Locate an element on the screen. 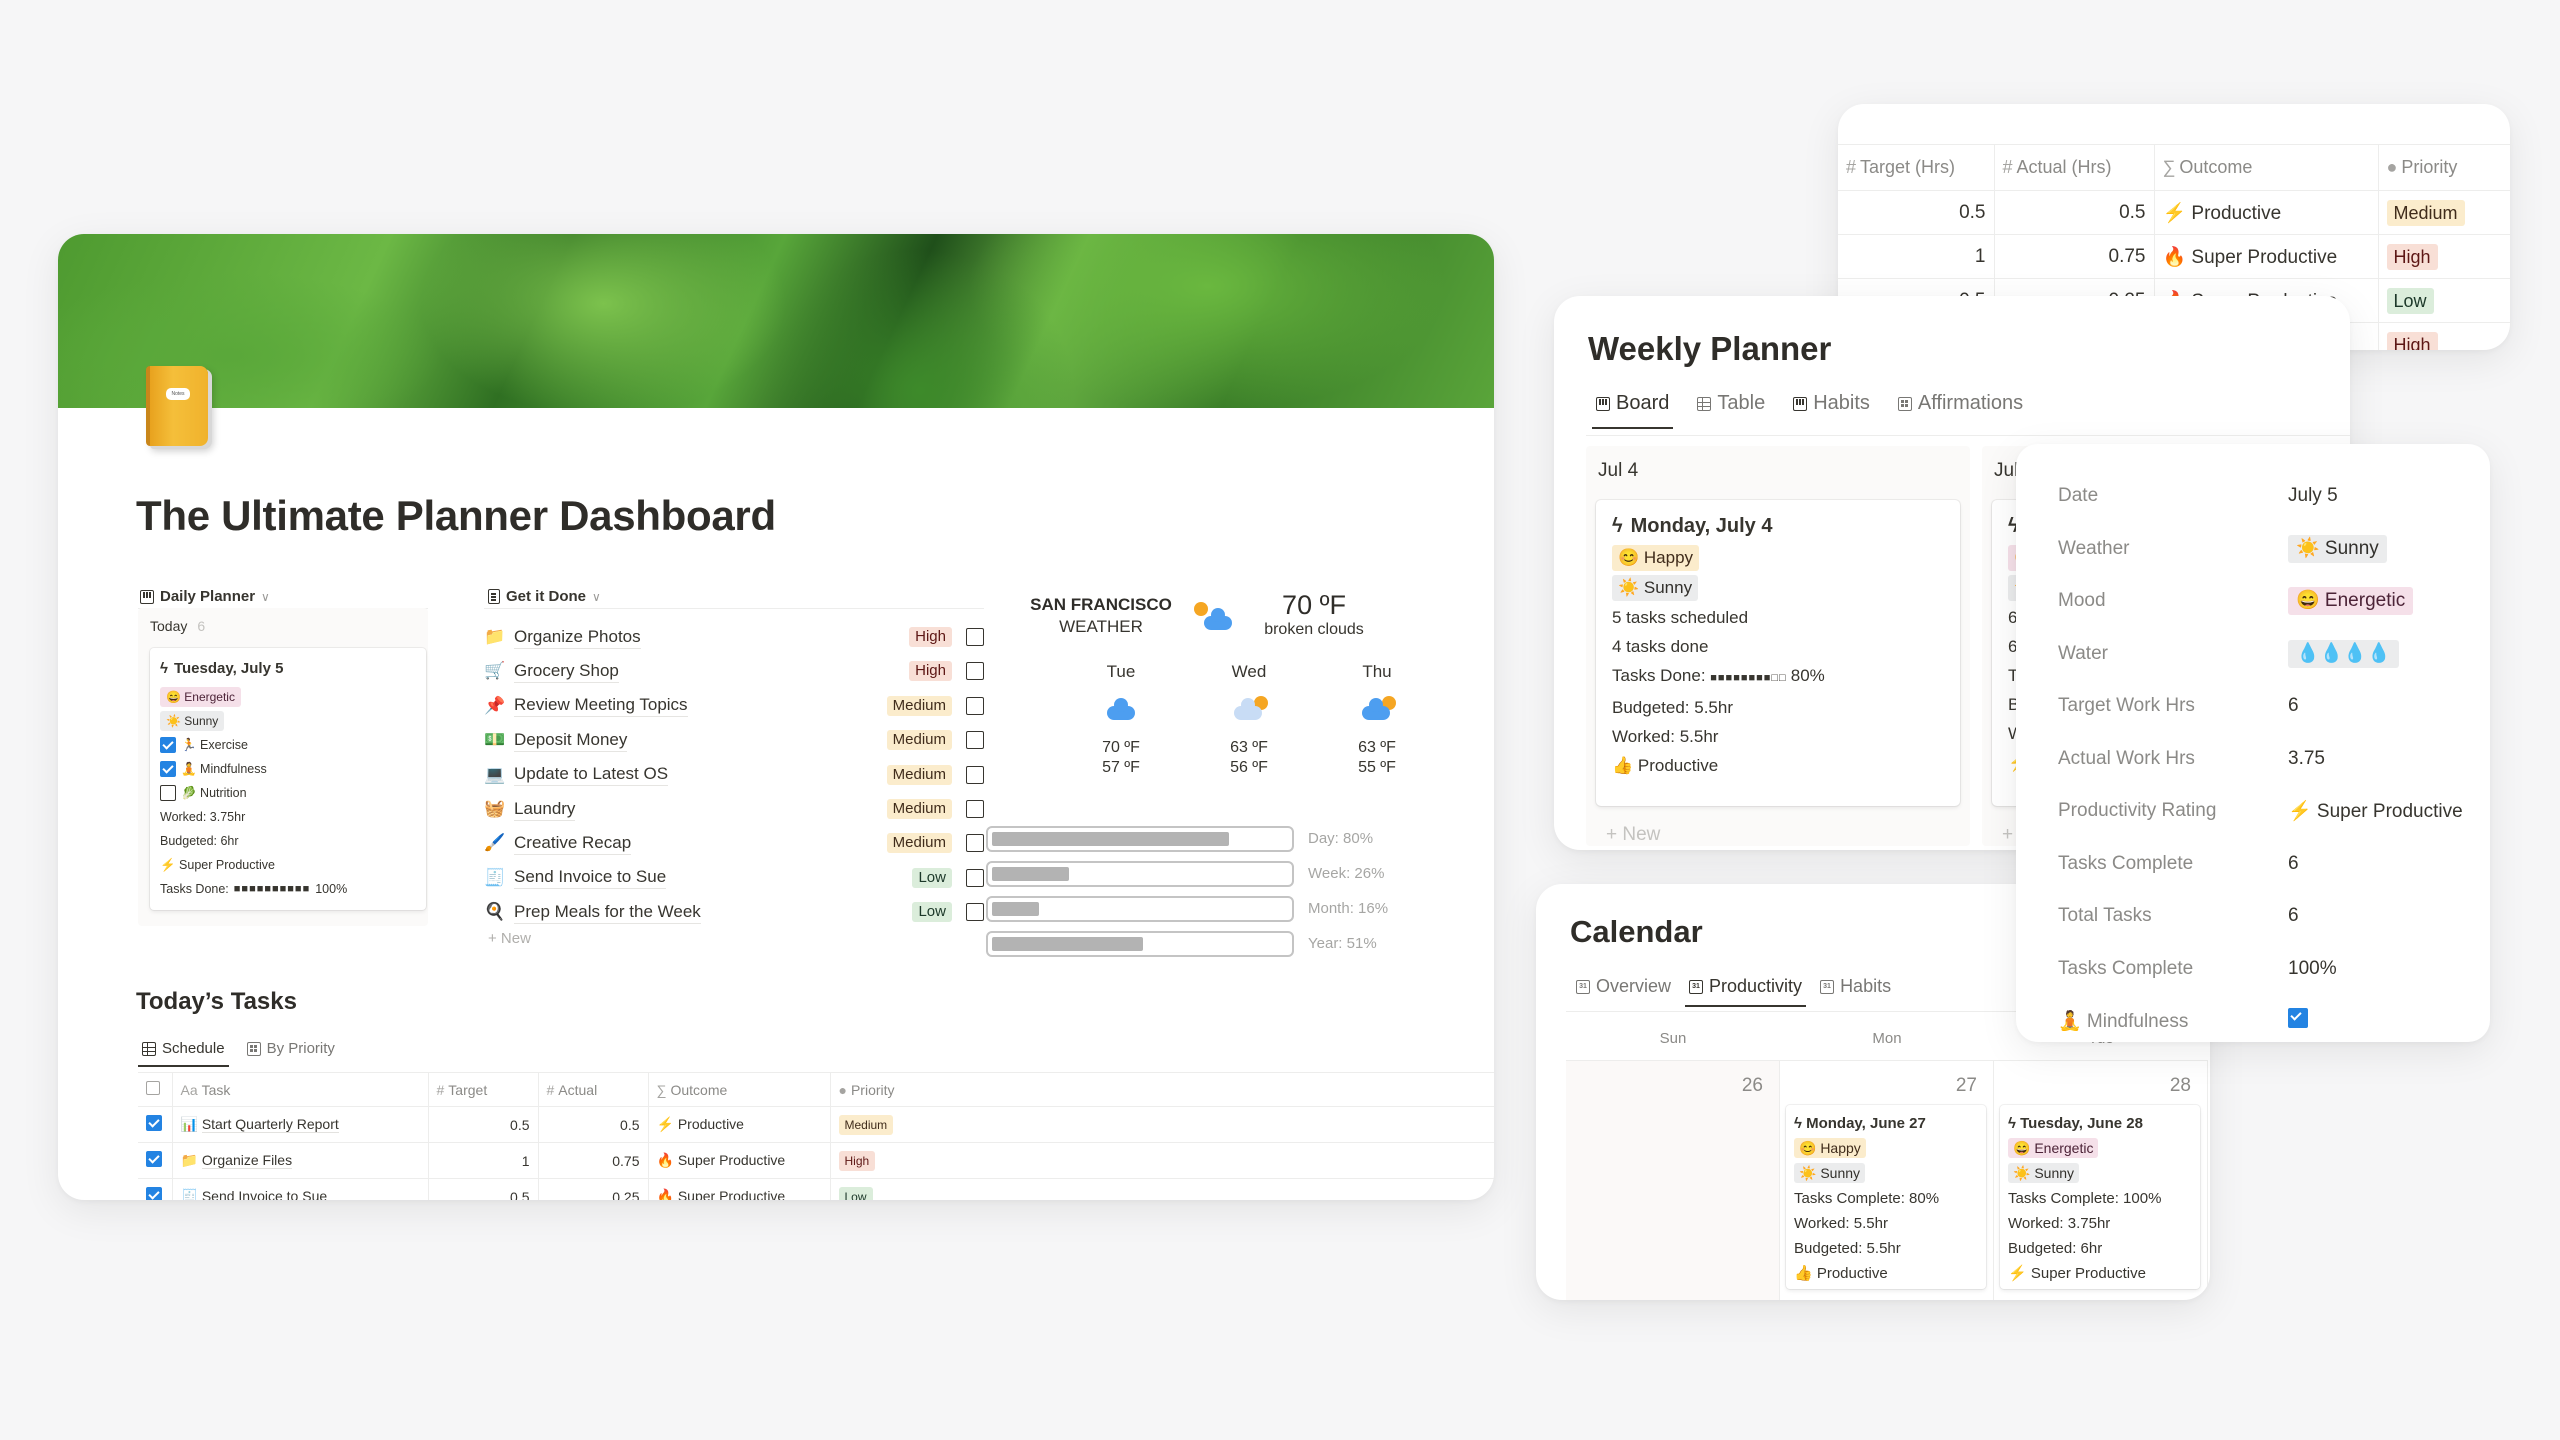 This screenshot has width=2560, height=1440. priority-cell: High is located at coordinates (2444, 336).